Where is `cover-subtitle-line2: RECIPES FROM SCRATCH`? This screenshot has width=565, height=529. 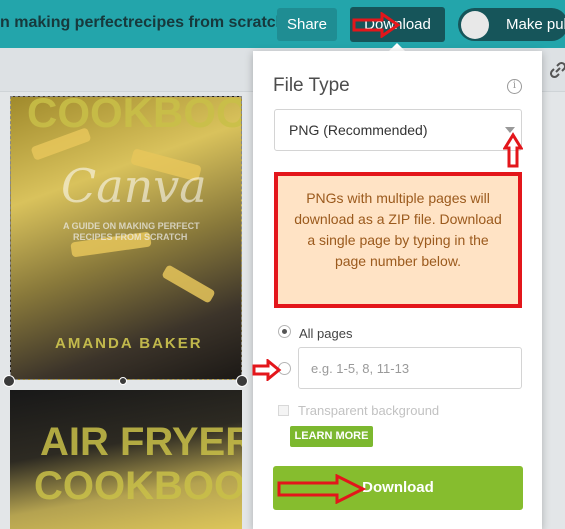
cover-subtitle-line2: RECIPES FROM SCRATCH is located at coordinates (130, 237).